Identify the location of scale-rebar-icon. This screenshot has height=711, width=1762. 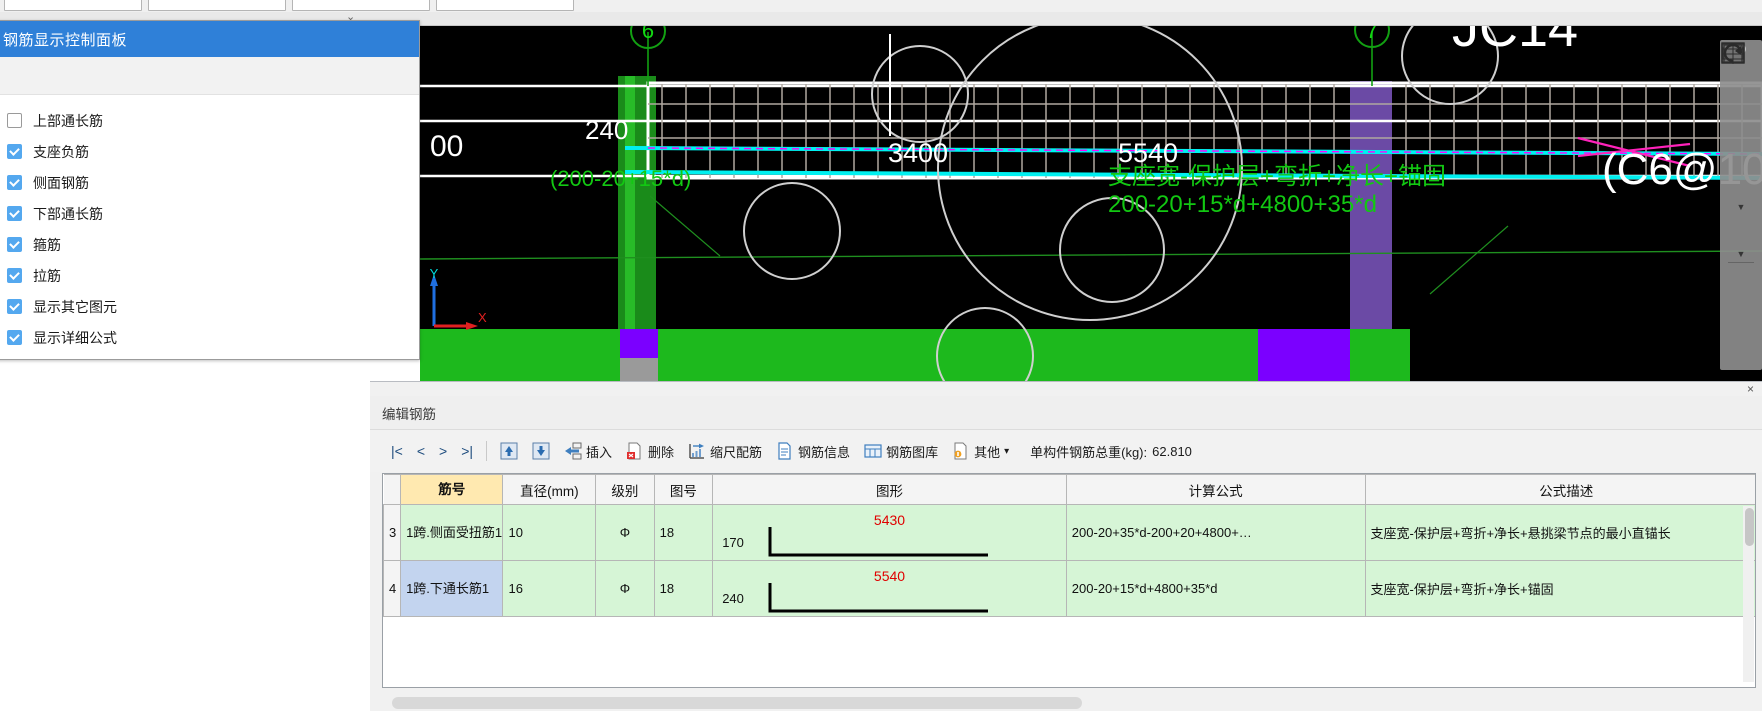
(697, 451).